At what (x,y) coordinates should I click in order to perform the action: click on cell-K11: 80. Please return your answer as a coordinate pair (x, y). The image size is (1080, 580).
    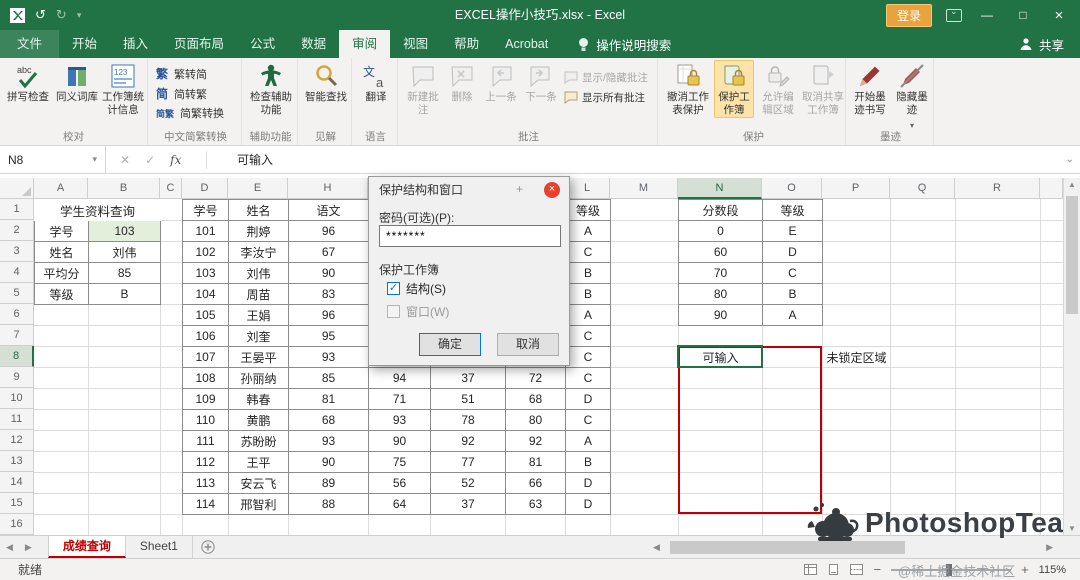
    Looking at the image, I should click on (535, 420).